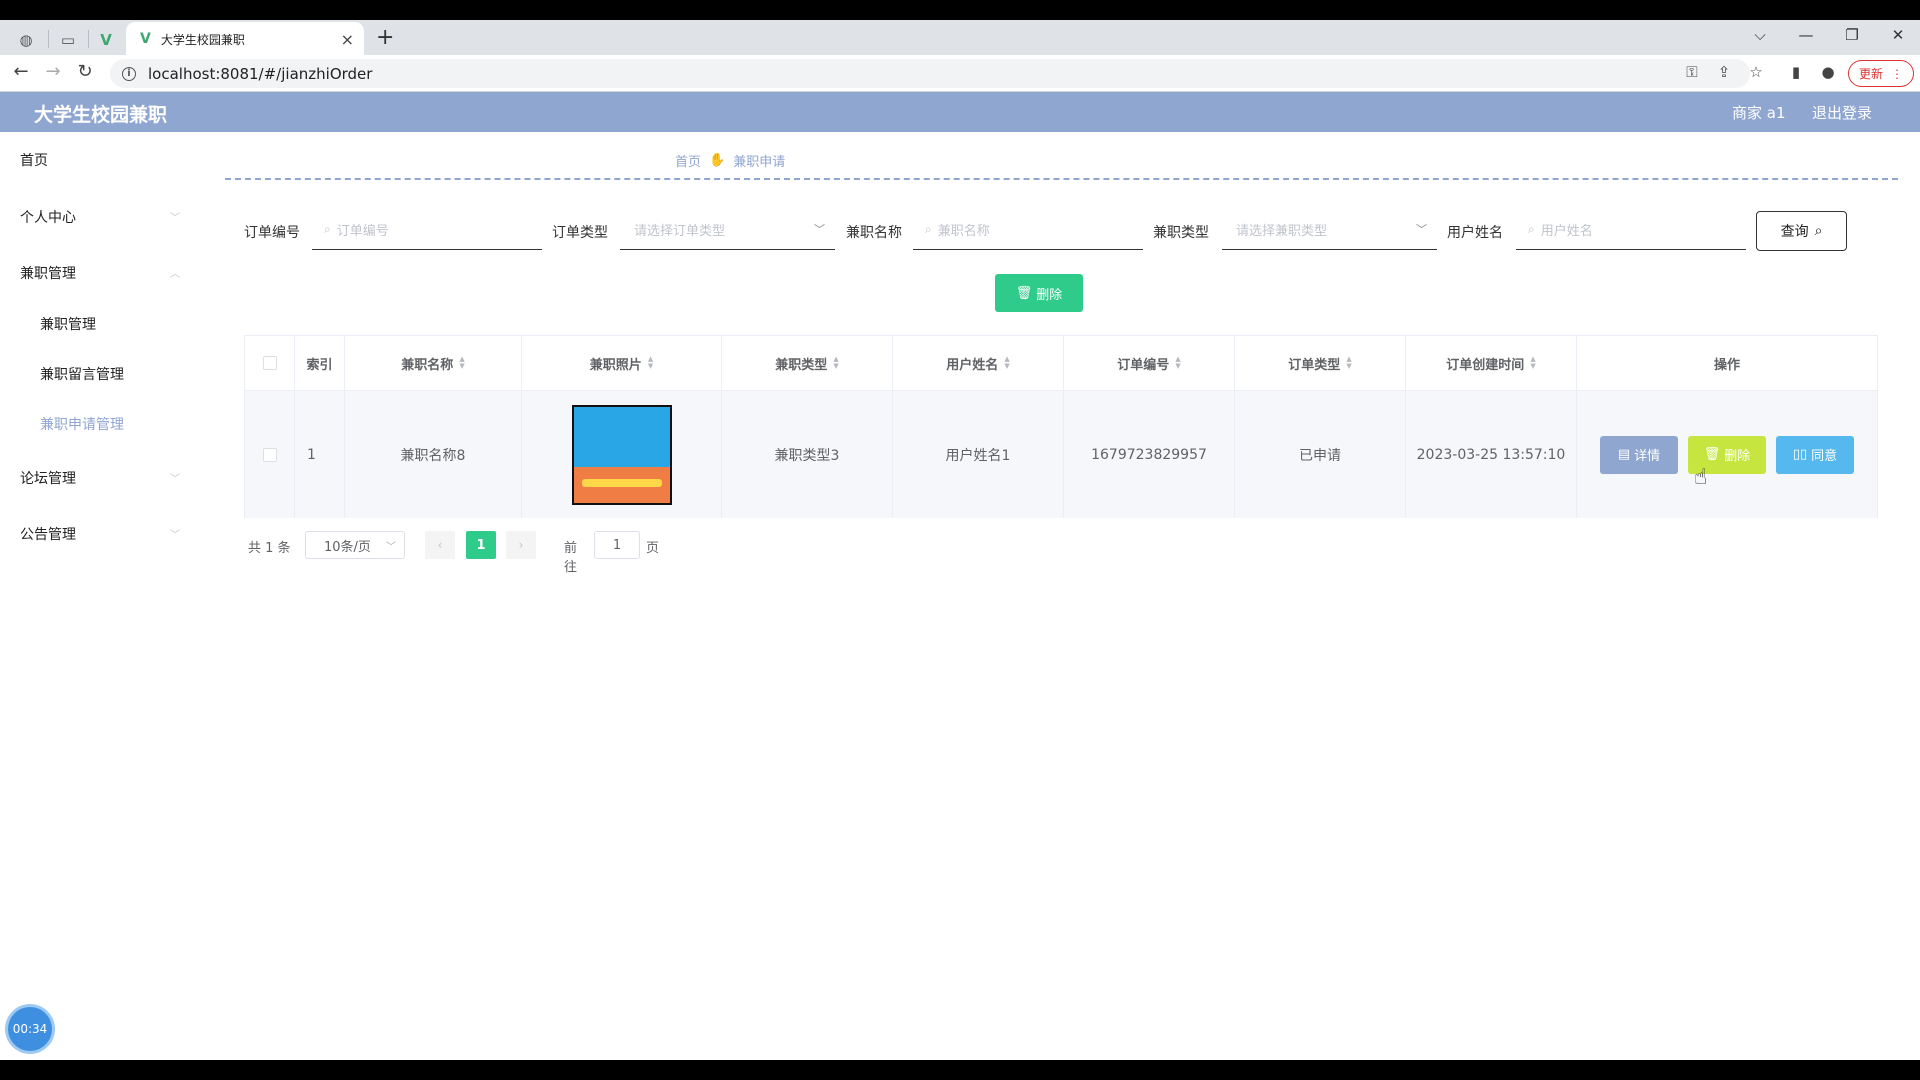 The width and height of the screenshot is (1920, 1080). I want to click on chevron-up-icon: ︿, so click(175, 274).